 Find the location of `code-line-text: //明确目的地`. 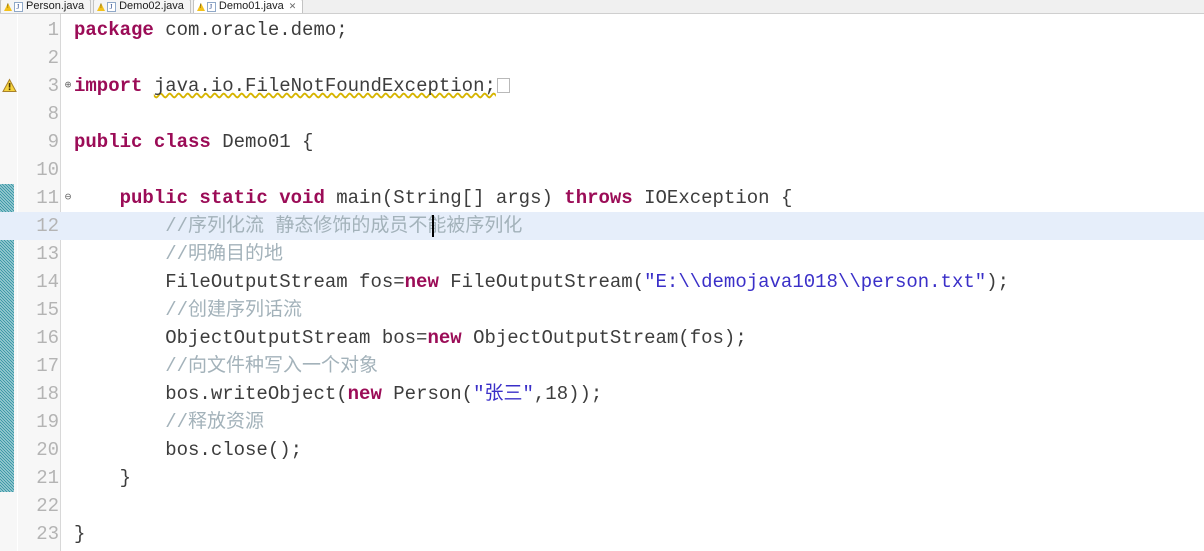

code-line-text: //明确目的地 is located at coordinates (178, 254).